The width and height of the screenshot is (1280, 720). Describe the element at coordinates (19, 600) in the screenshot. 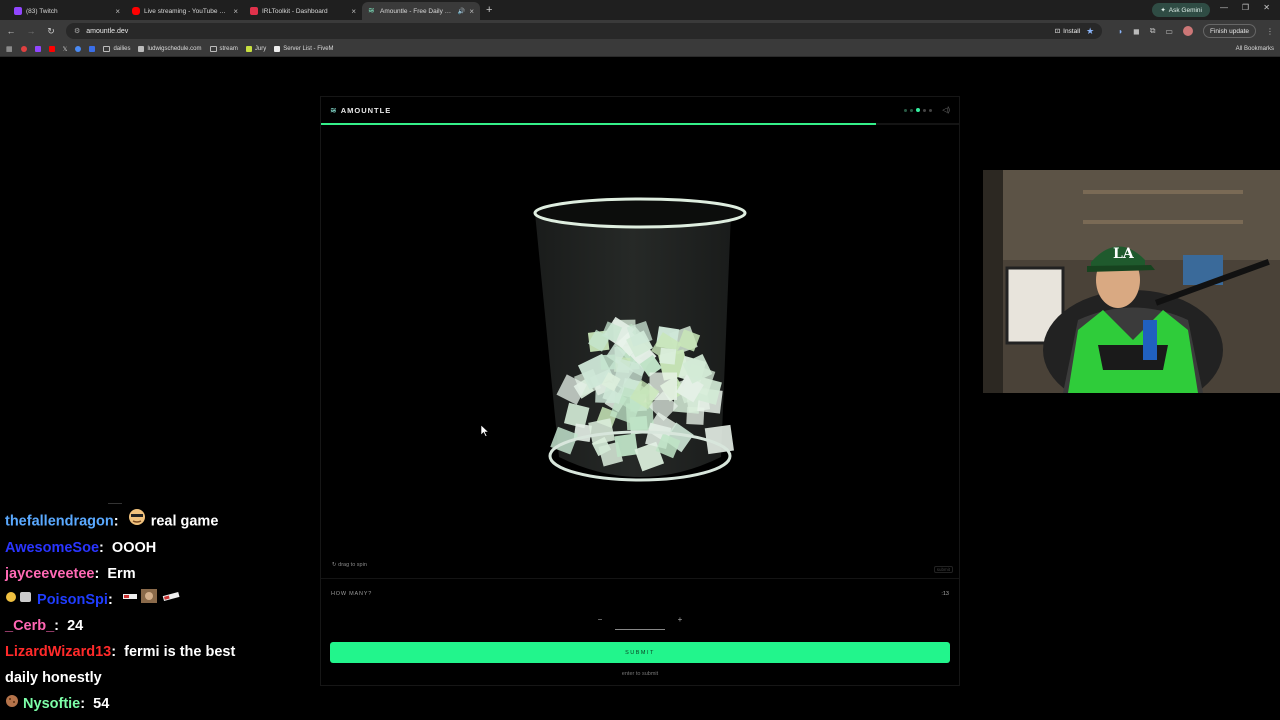

I see `badge-icons` at that location.